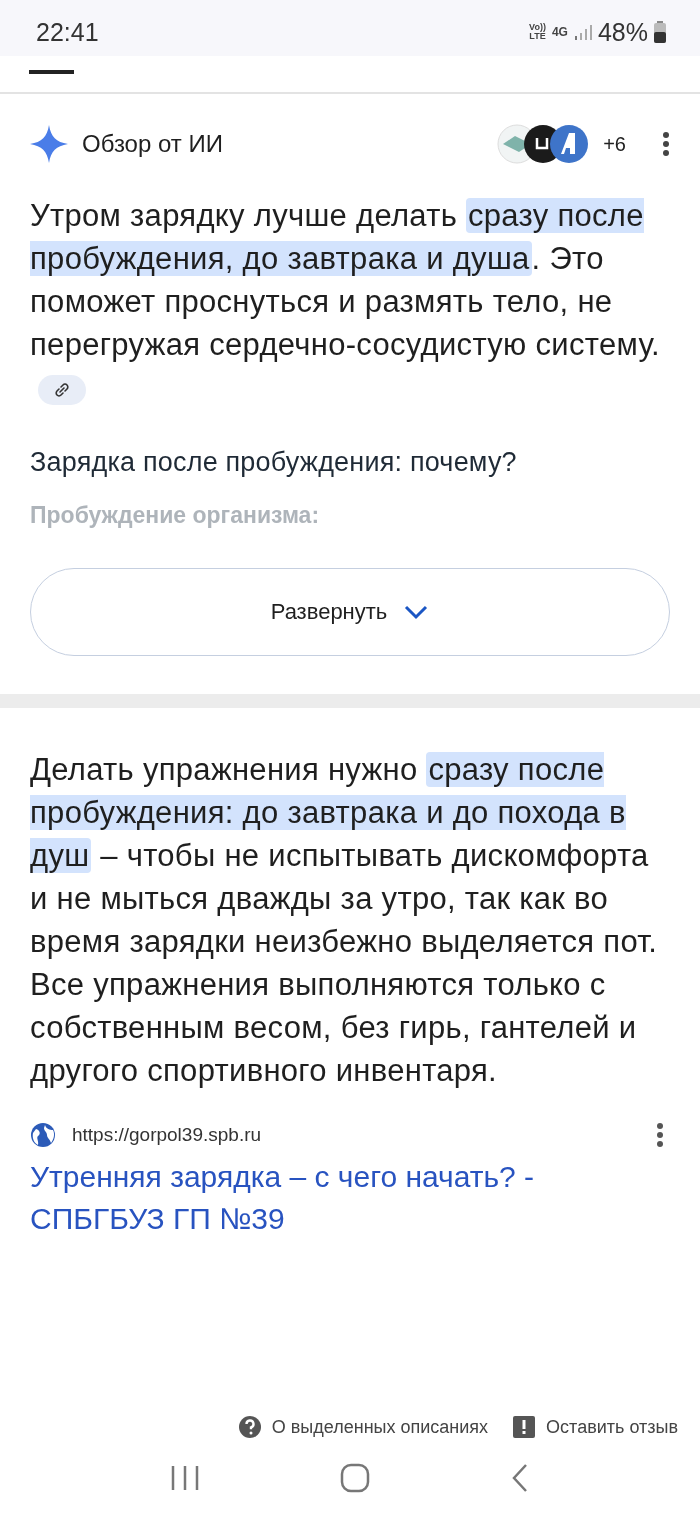 This screenshot has width=700, height=1517. What do you see at coordinates (612, 1427) in the screenshot?
I see `footer-link: Оставить отзыв` at bounding box center [612, 1427].